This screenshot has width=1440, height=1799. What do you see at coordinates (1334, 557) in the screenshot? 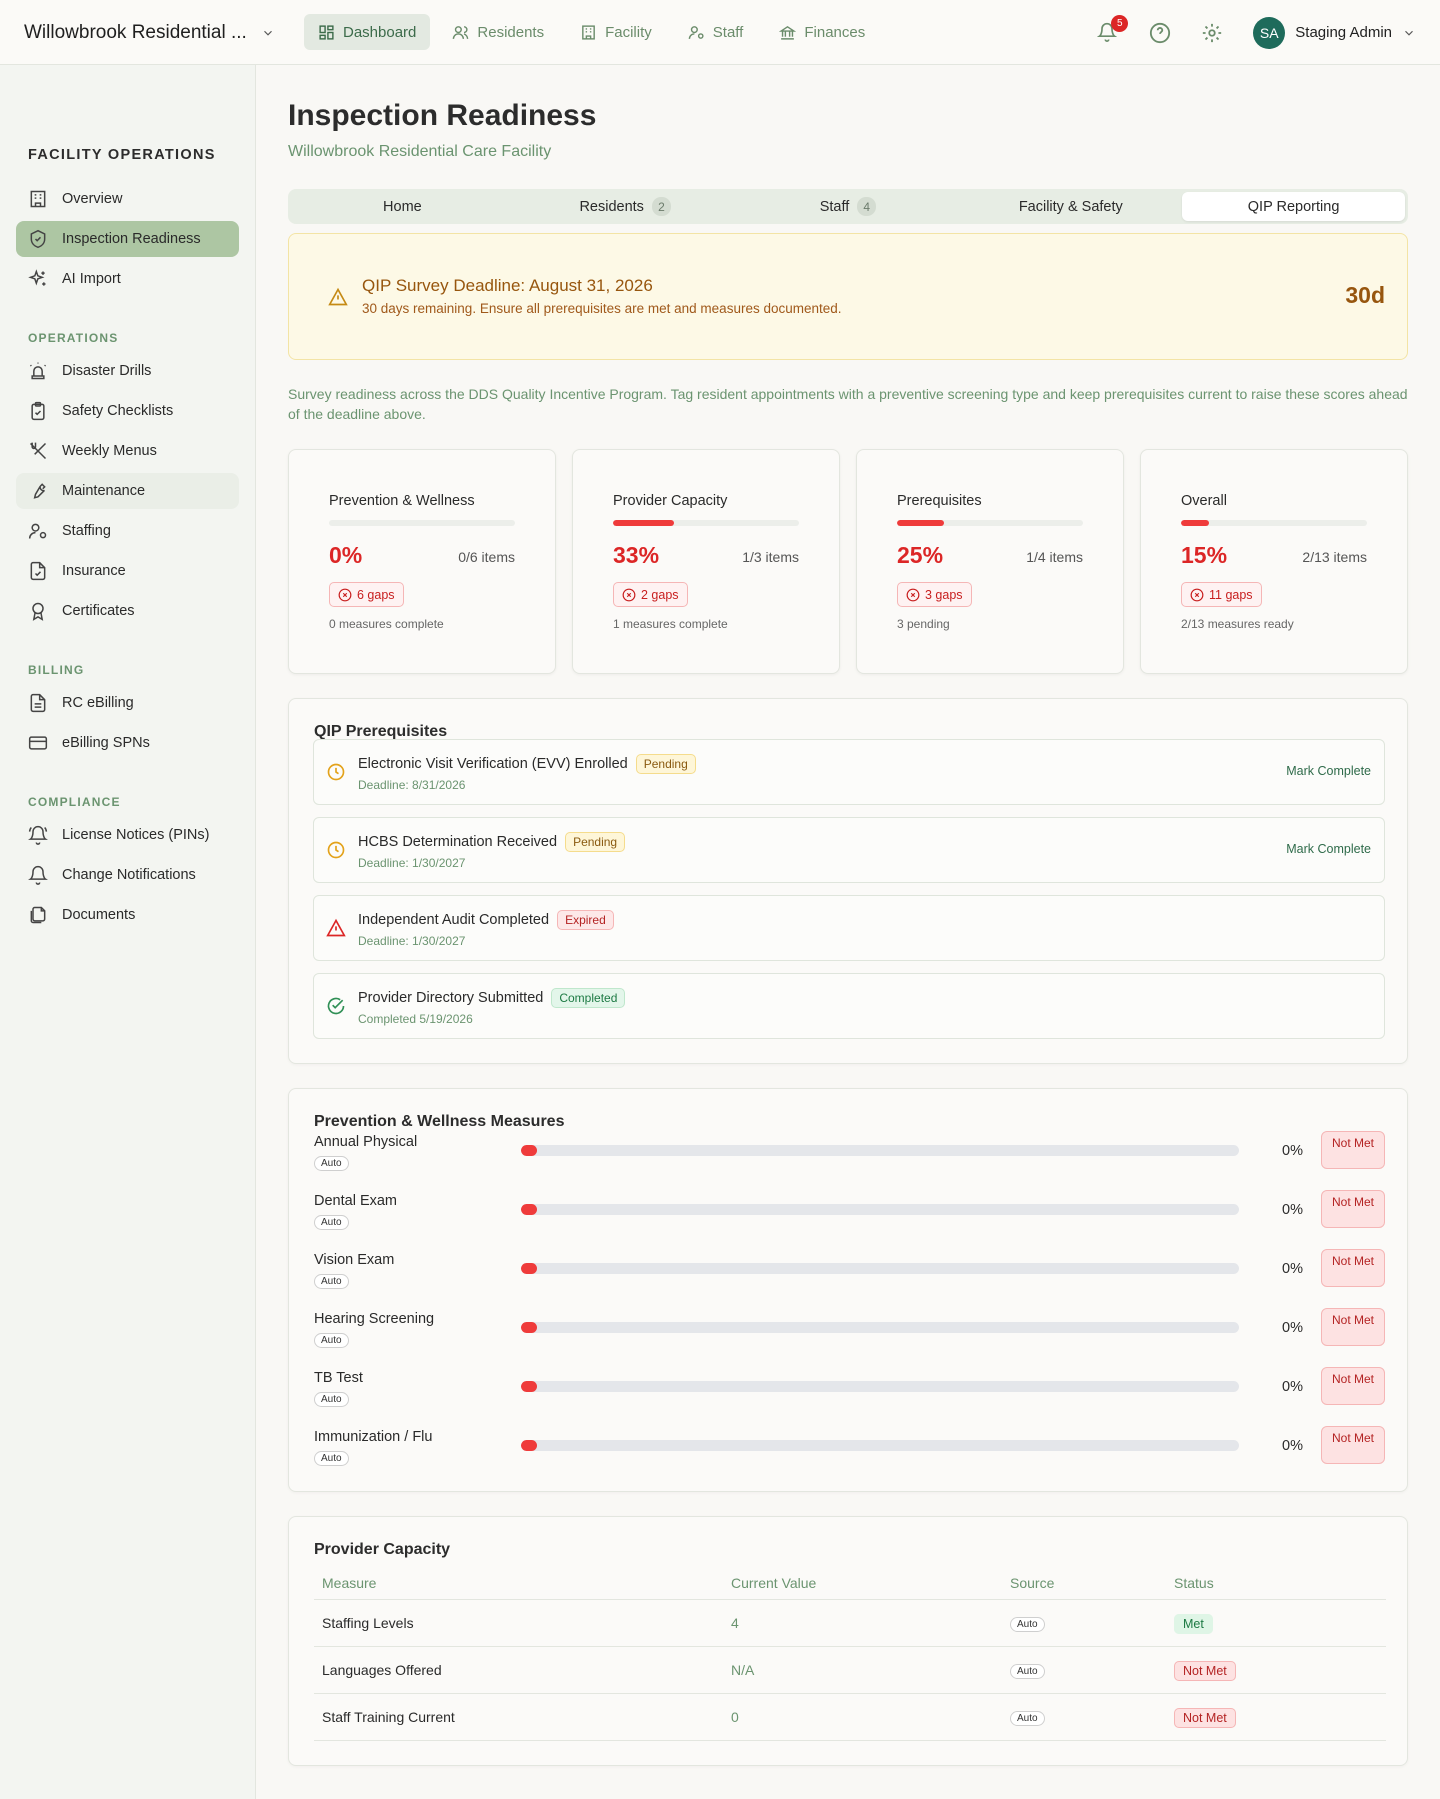
I see `kpi-items: 2/13 items` at bounding box center [1334, 557].